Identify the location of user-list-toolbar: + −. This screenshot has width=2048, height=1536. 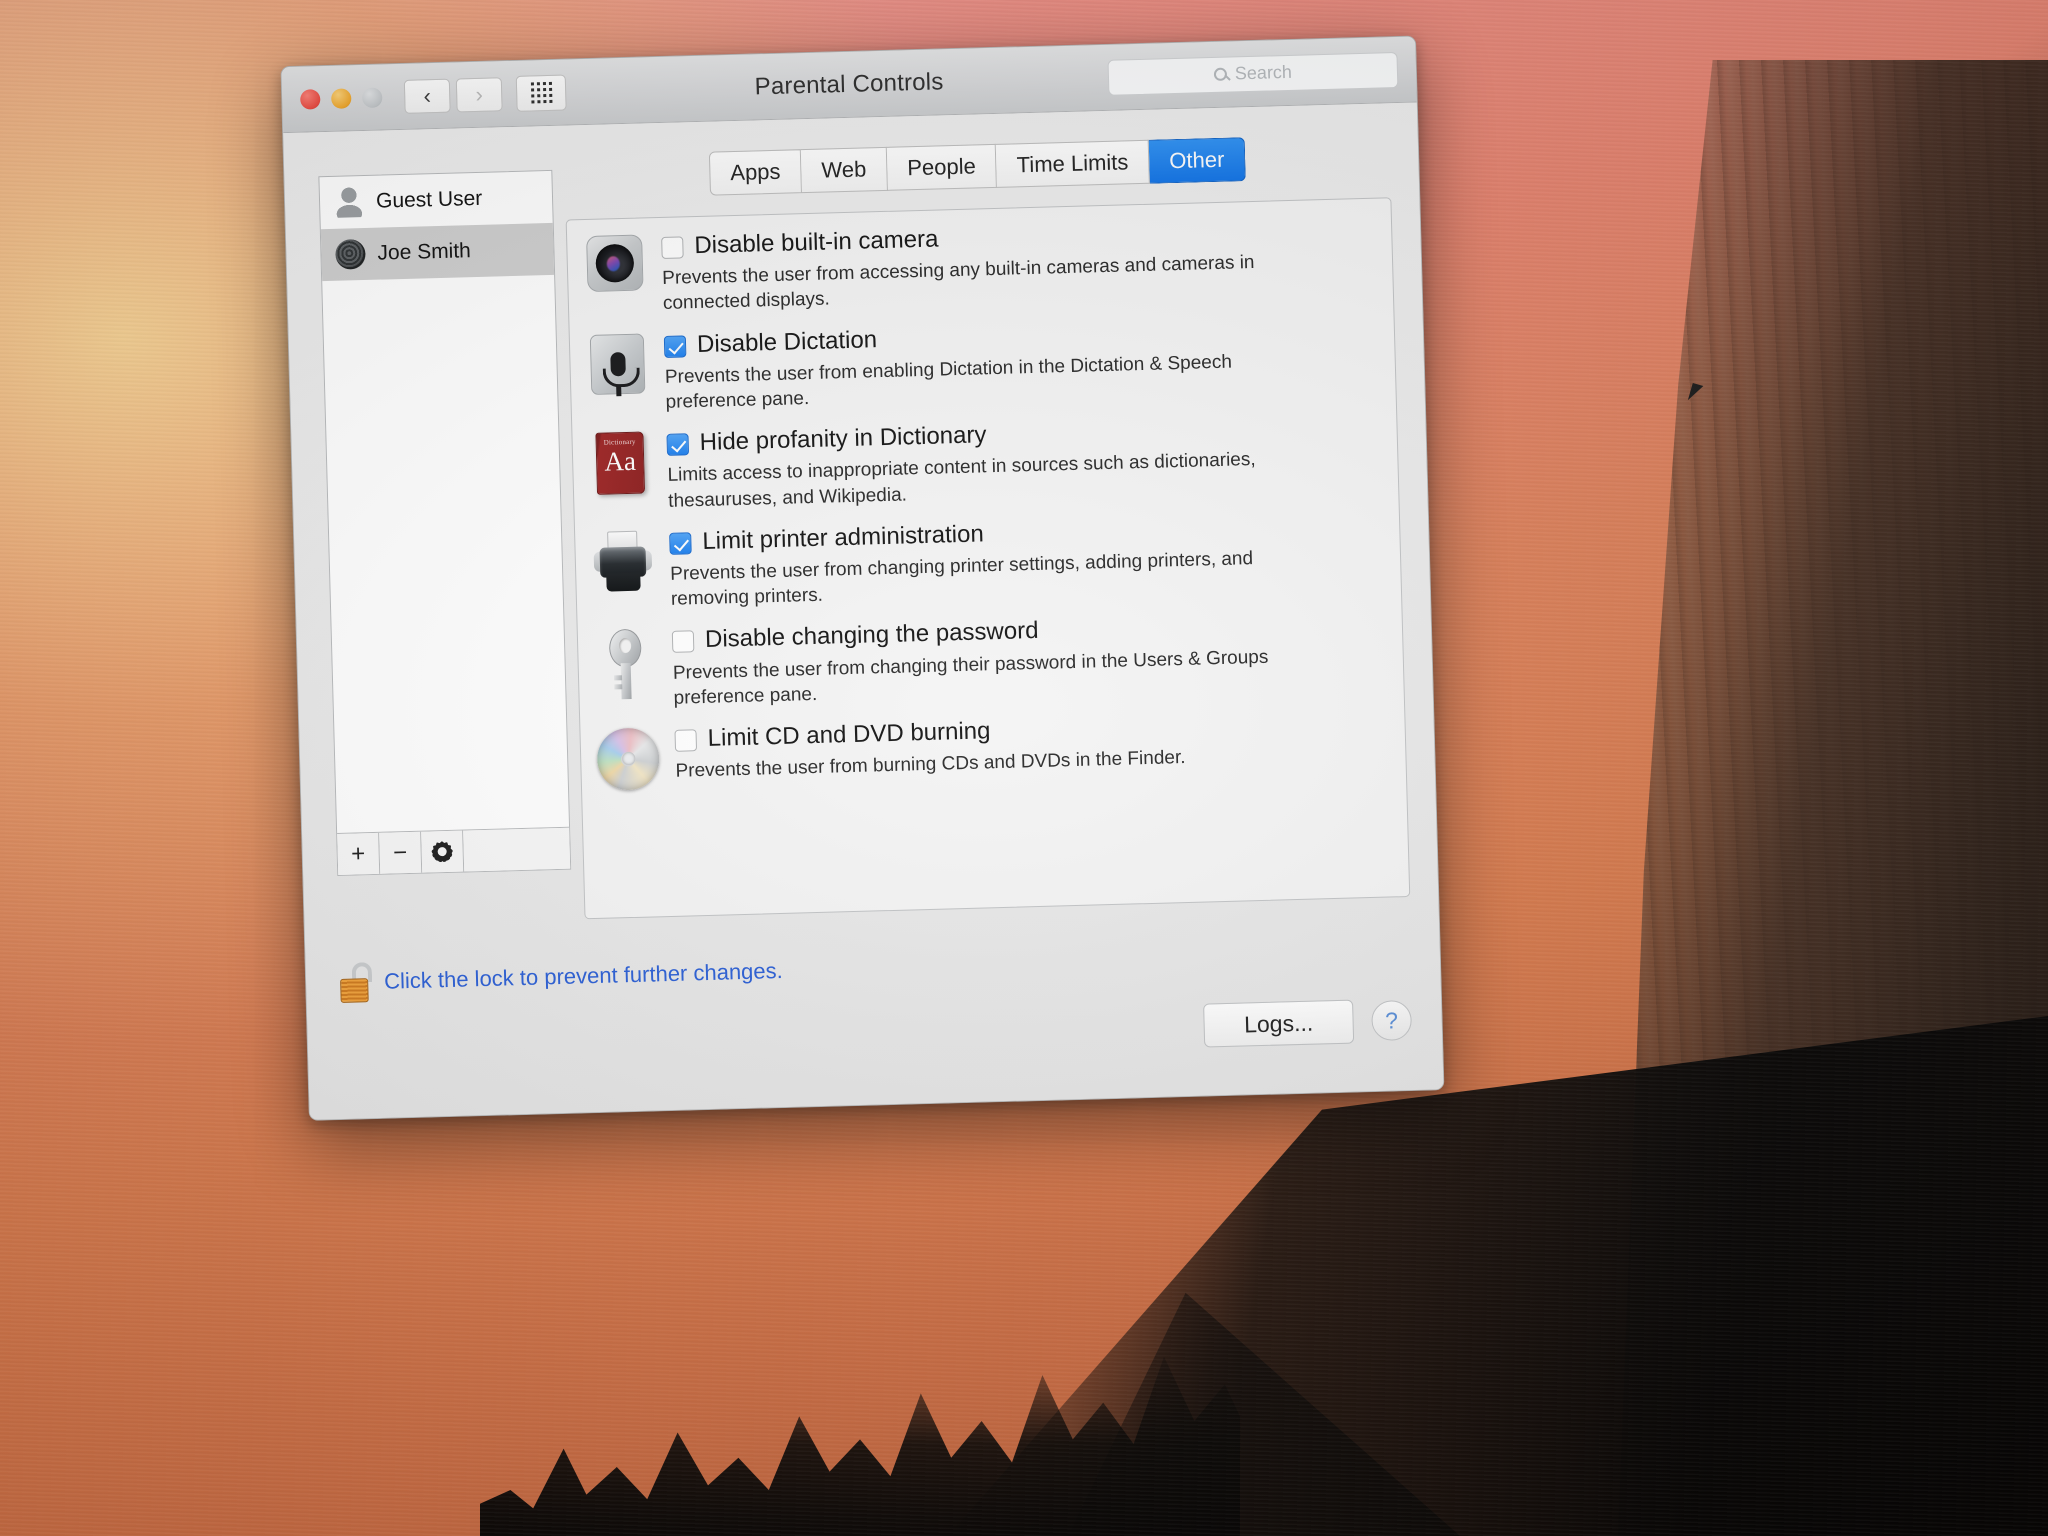
(454, 850).